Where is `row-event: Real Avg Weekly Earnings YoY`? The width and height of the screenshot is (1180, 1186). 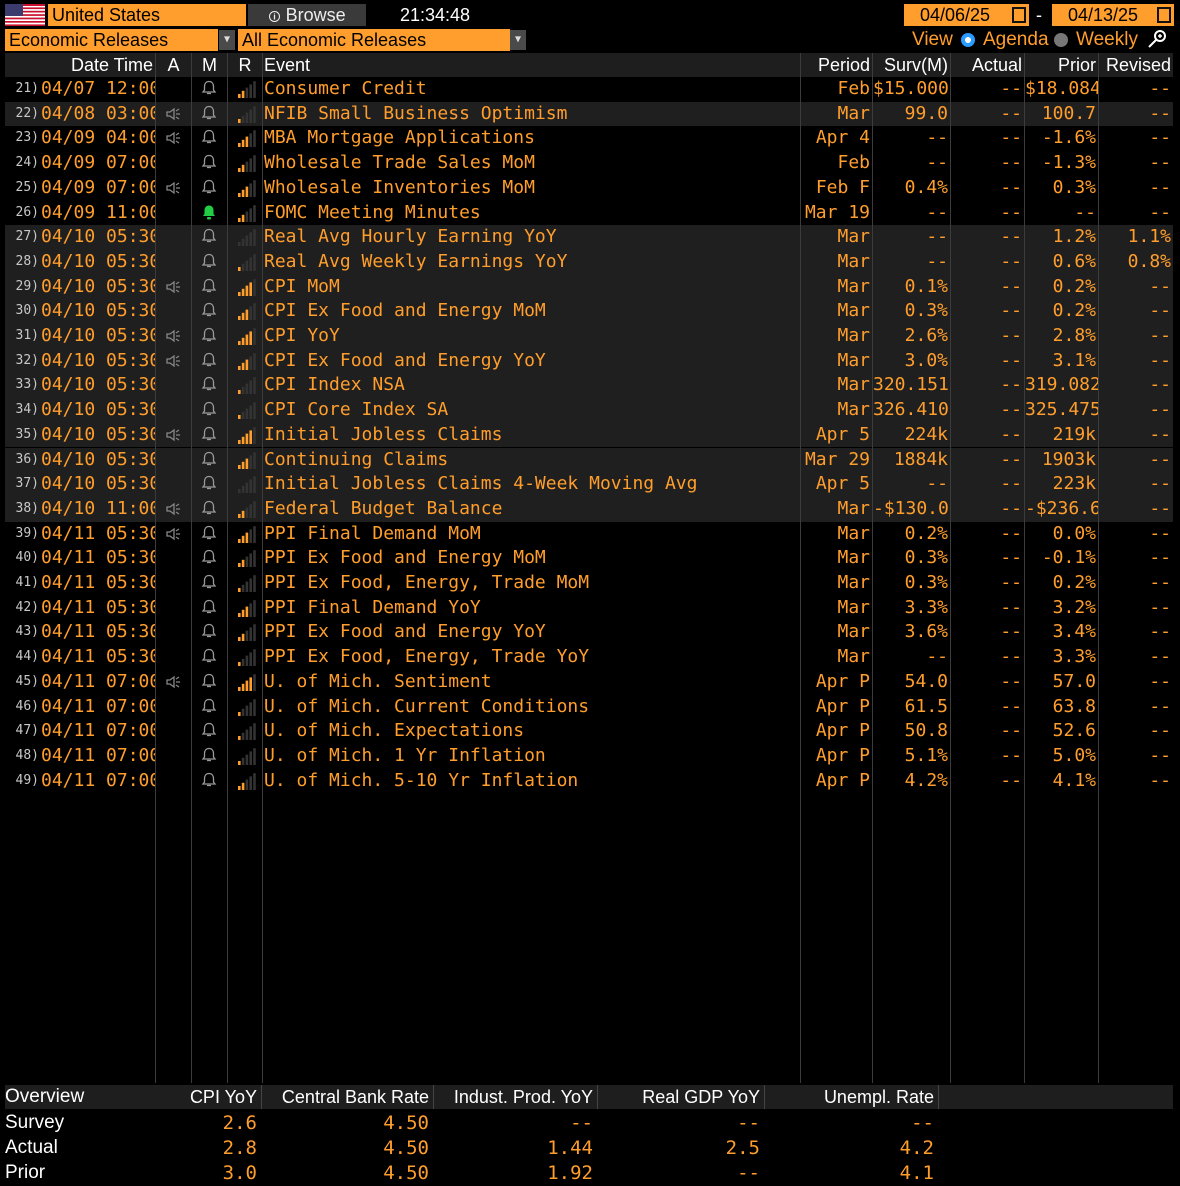
row-event: Real Avg Weekly Earnings YoY is located at coordinates (531, 262).